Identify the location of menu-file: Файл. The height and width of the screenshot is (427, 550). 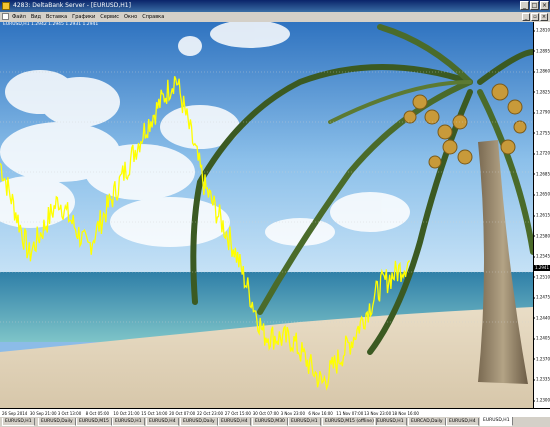
(19, 17).